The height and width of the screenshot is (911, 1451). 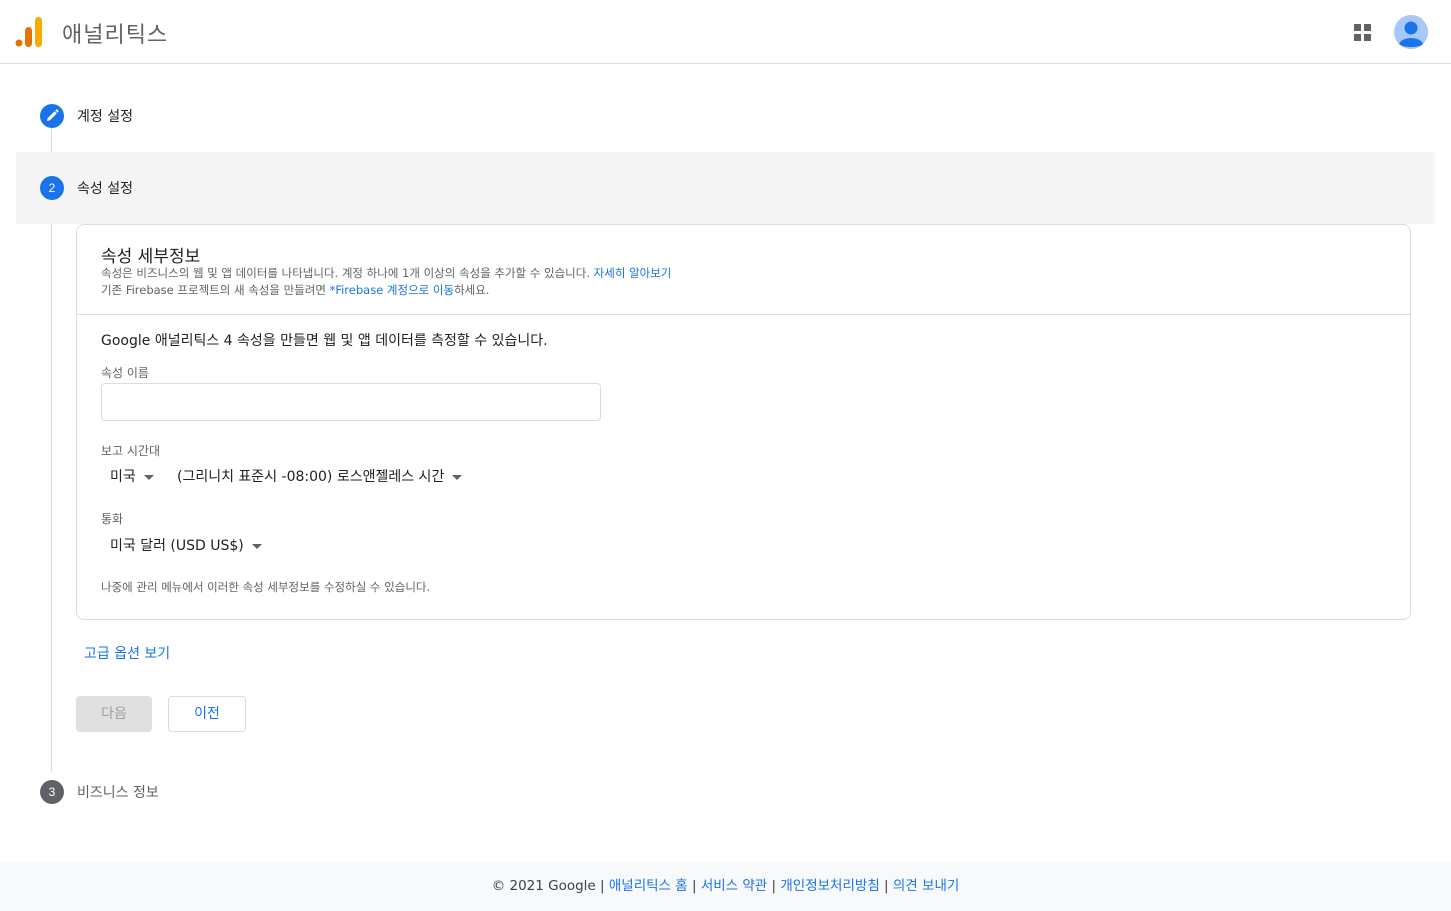 I want to click on step-label: 계정 설정, so click(x=105, y=117).